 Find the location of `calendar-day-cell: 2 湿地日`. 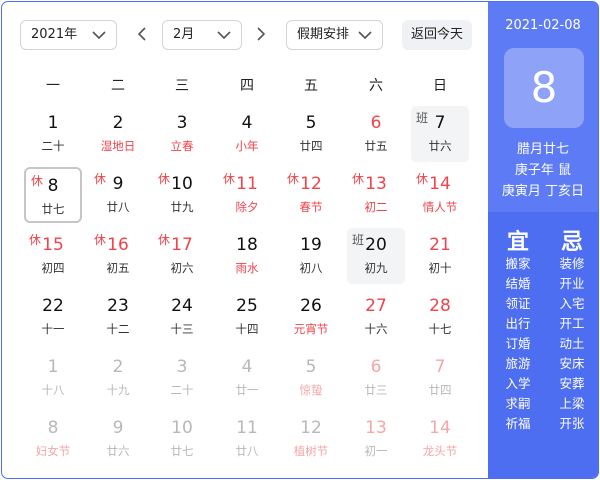

calendar-day-cell: 2 湿地日 is located at coordinates (118, 134).